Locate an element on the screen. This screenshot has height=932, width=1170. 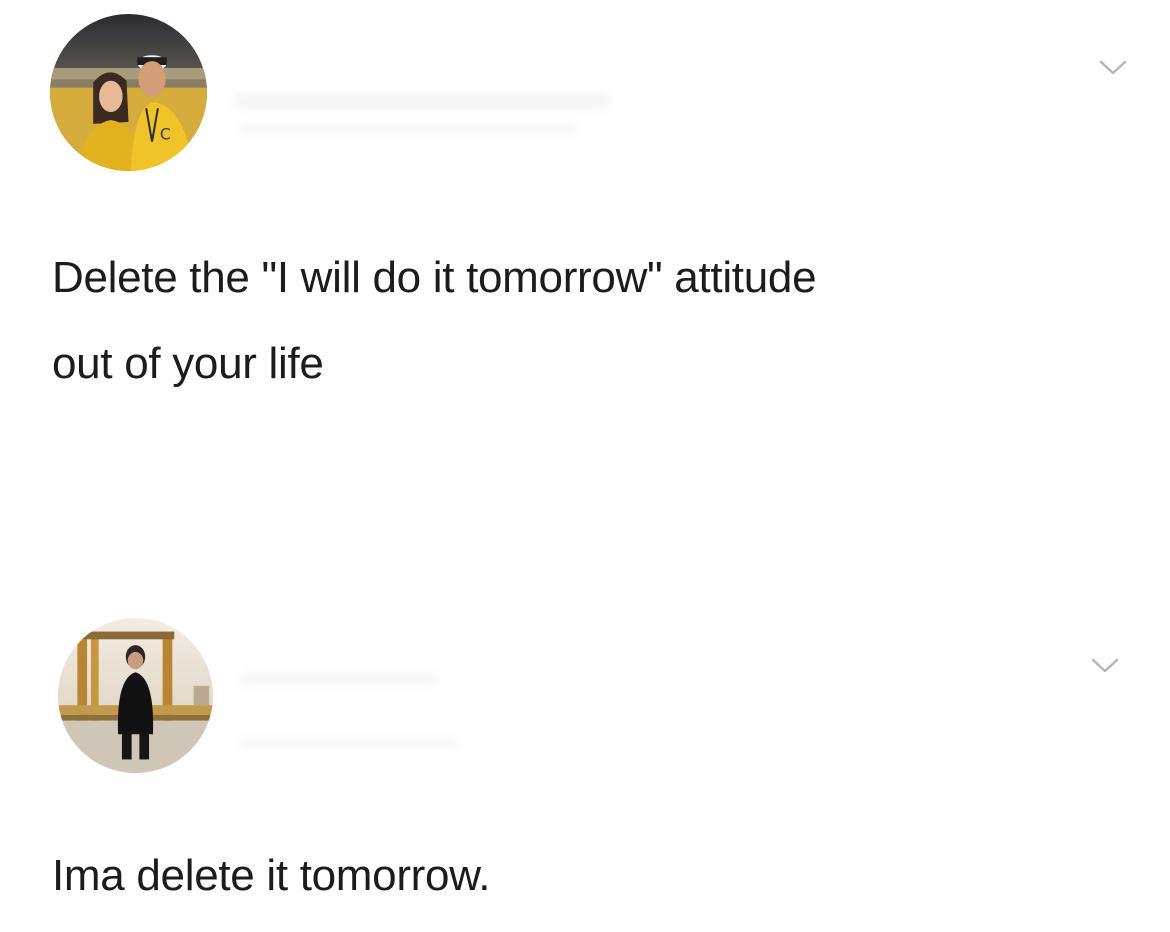
post-text-line: out of your life is located at coordinates (188, 363).